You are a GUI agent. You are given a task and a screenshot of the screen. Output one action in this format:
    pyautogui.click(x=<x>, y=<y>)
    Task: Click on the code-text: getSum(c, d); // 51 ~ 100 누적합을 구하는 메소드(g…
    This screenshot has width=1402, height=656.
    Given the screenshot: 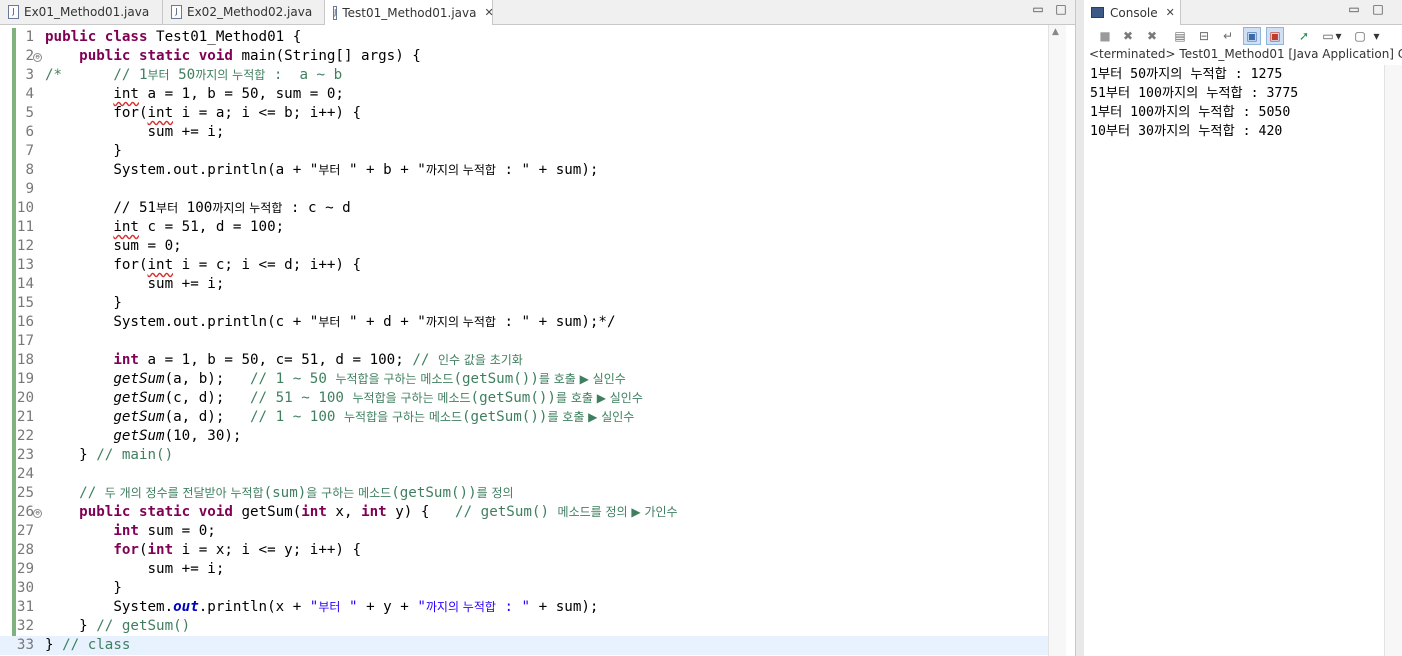 What is the action you would take?
    pyautogui.click(x=344, y=398)
    